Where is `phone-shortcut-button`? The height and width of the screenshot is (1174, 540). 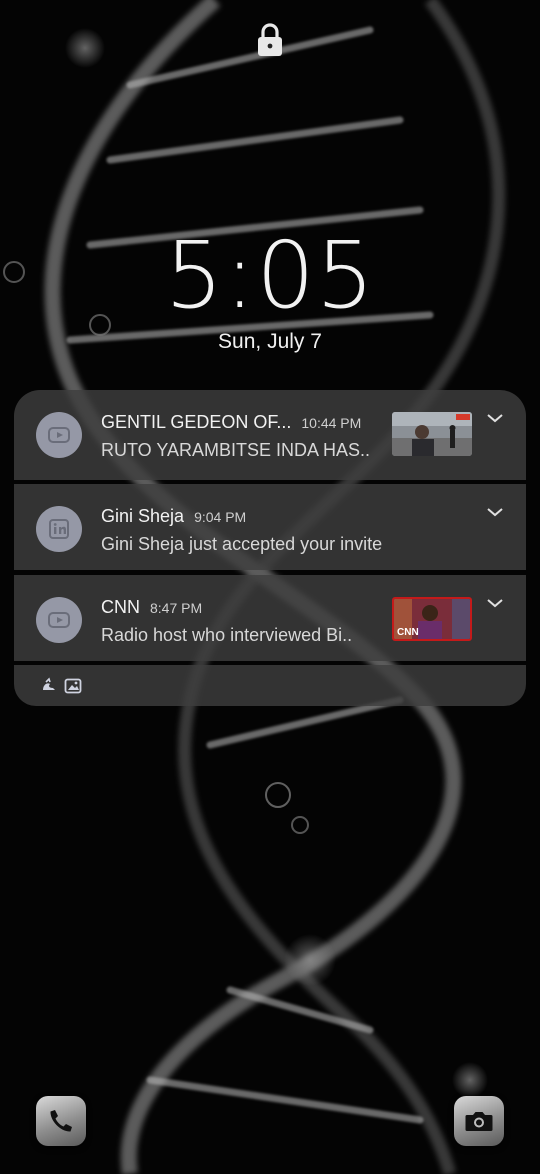 phone-shortcut-button is located at coordinates (61, 1121).